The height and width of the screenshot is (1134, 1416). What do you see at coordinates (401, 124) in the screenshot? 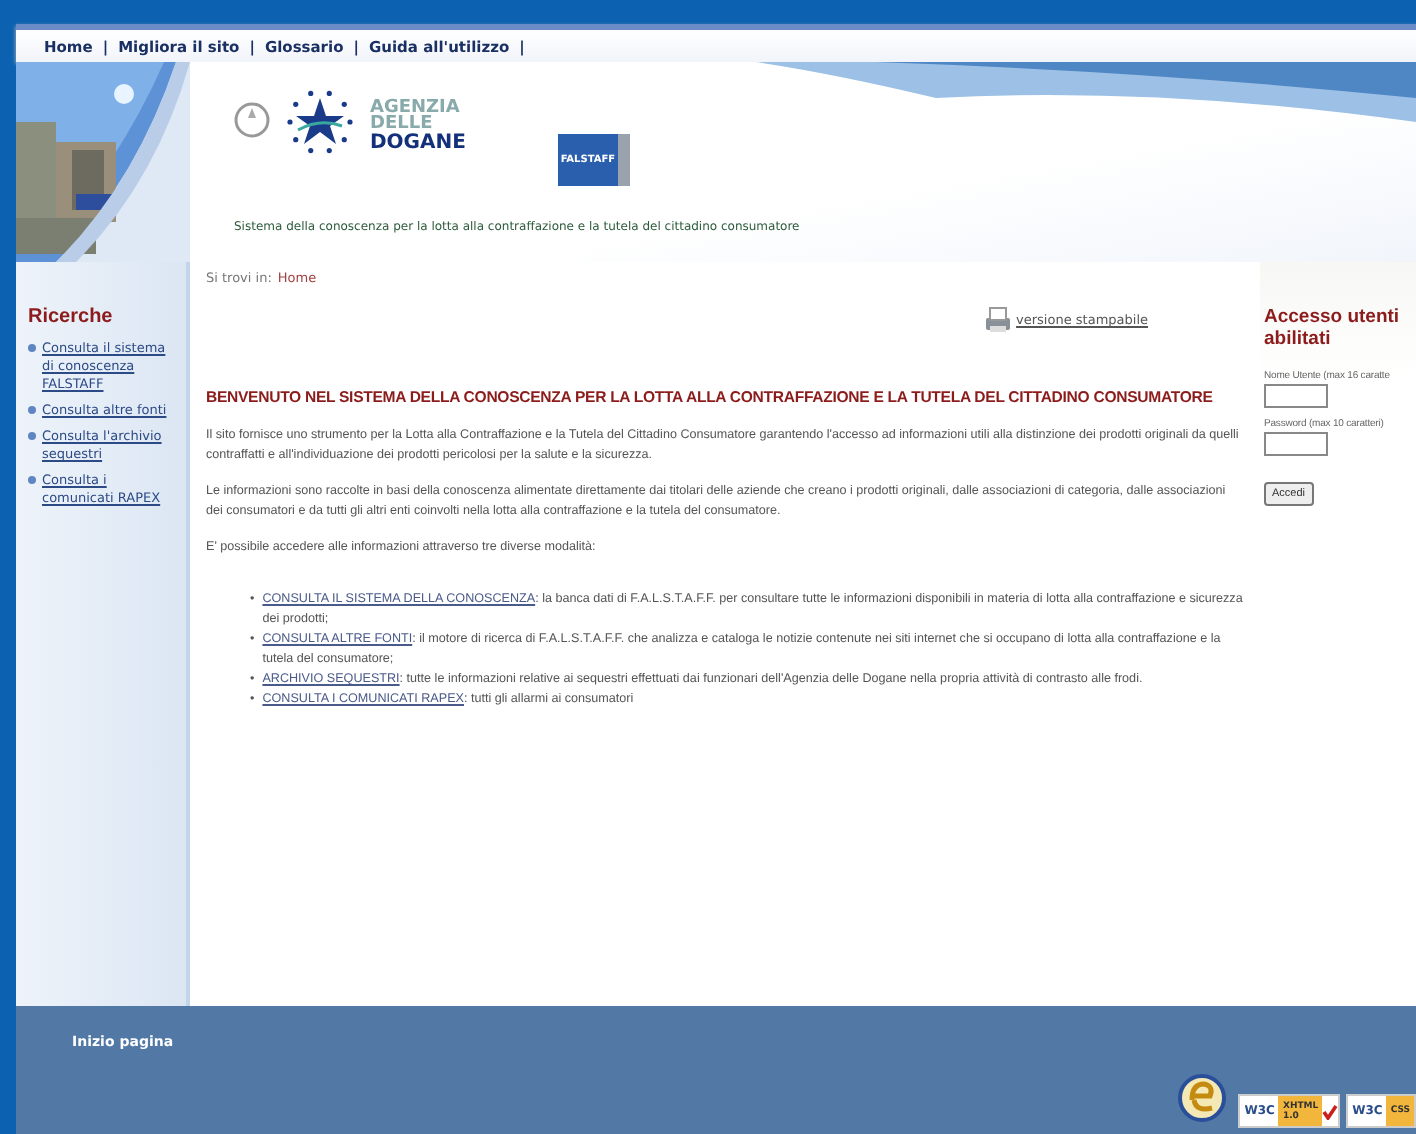
I see `agency-logo-text: DELLE` at bounding box center [401, 124].